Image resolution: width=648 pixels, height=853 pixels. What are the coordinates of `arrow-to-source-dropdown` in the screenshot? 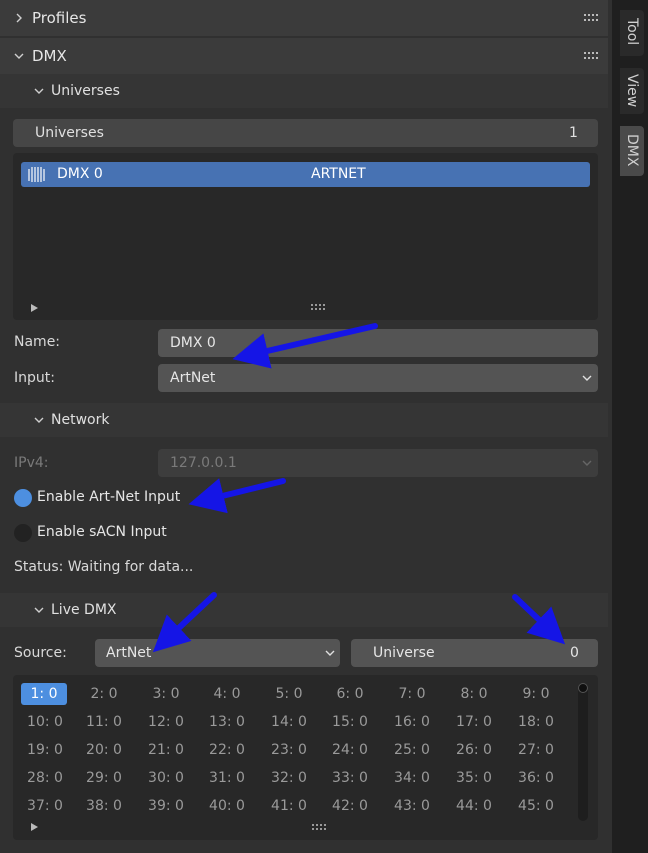 It's located at (184, 622).